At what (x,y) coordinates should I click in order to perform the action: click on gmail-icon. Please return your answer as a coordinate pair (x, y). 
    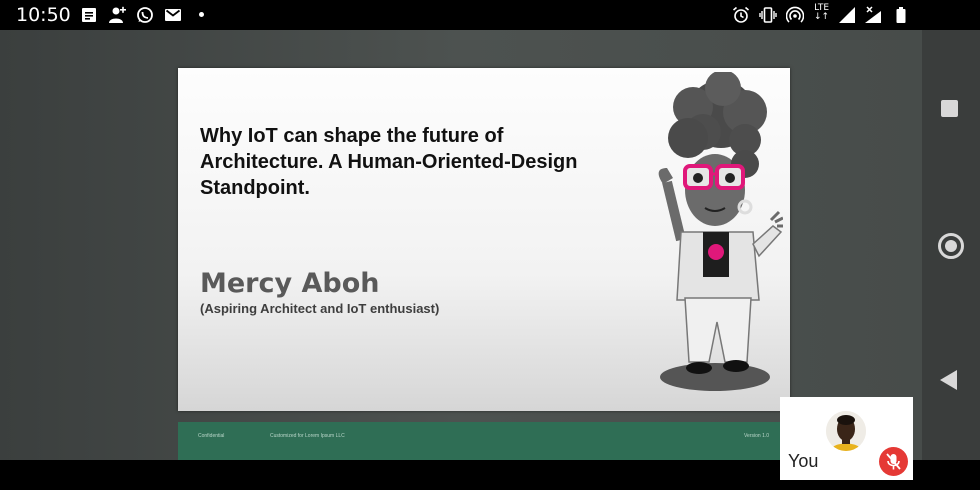
    Looking at the image, I should click on (173, 15).